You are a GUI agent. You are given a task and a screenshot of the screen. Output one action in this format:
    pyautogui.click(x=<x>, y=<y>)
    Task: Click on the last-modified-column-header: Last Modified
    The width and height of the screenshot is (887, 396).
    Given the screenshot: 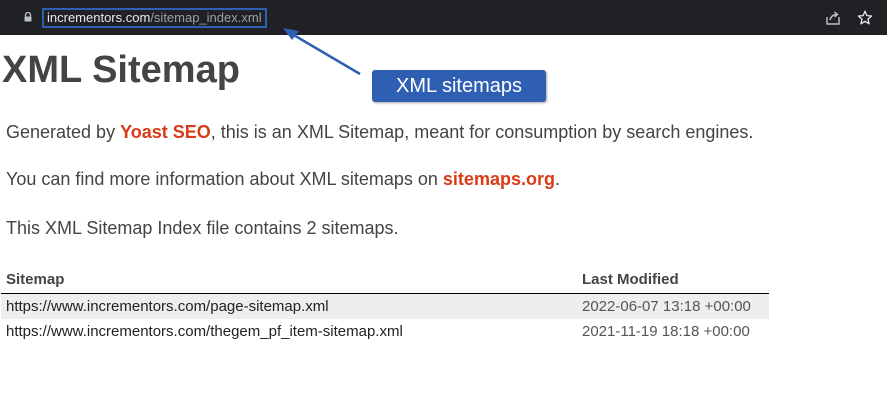 What is the action you would take?
    pyautogui.click(x=673, y=280)
    